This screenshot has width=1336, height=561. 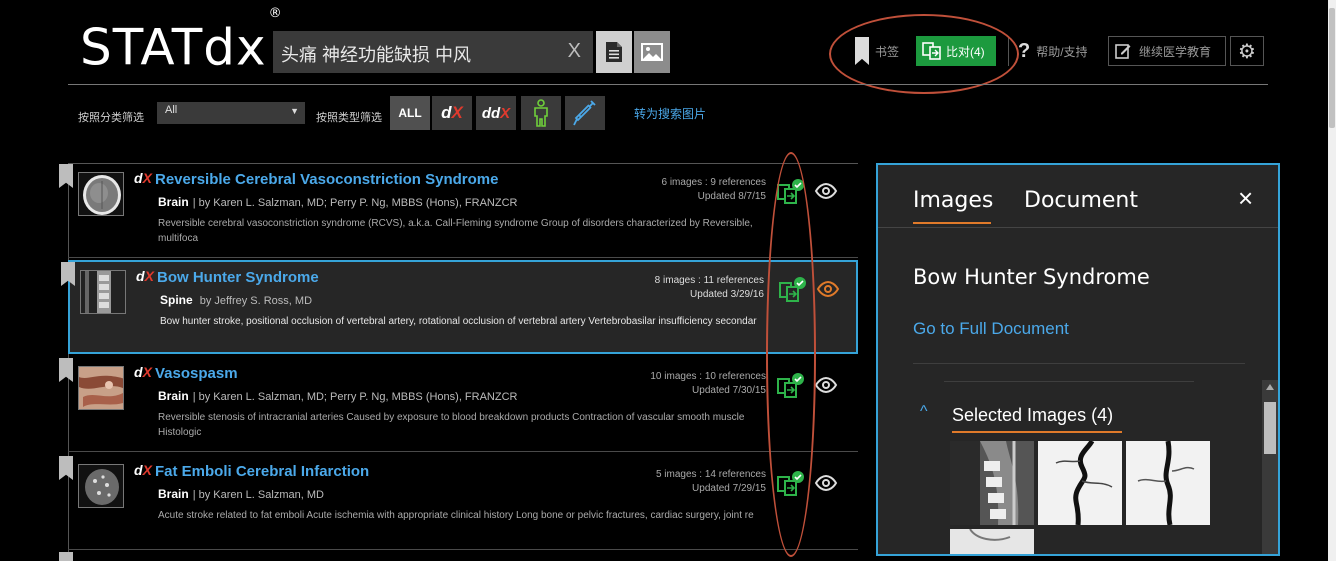 I want to click on result-authors: | by Karen L. Salzman, MD, so click(x=258, y=495).